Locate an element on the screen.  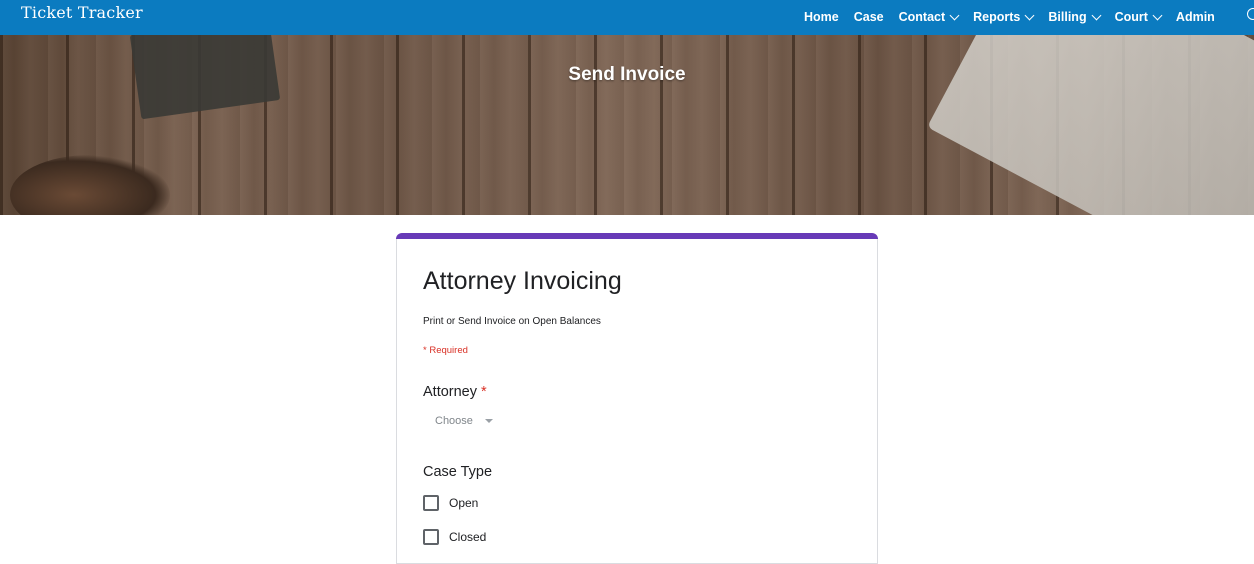
nav-item-home: Home is located at coordinates (821, 17).